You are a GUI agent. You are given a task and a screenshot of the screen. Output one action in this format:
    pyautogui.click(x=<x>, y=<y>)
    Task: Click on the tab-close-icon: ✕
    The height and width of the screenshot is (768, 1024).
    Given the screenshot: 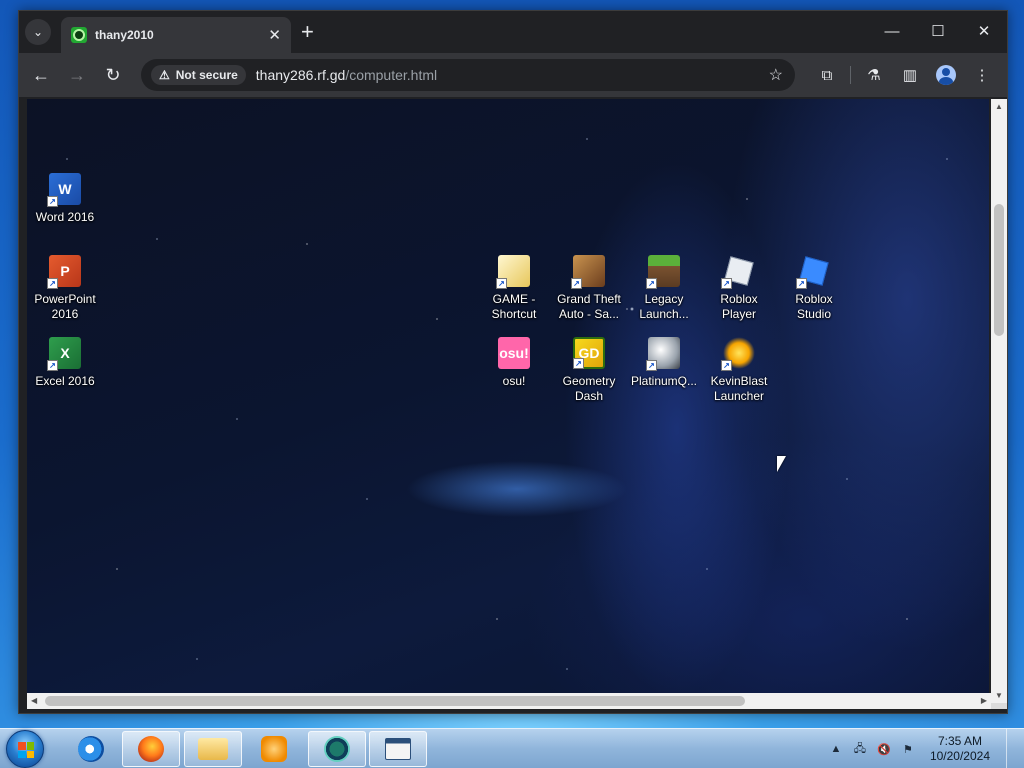 What is the action you would take?
    pyautogui.click(x=274, y=35)
    